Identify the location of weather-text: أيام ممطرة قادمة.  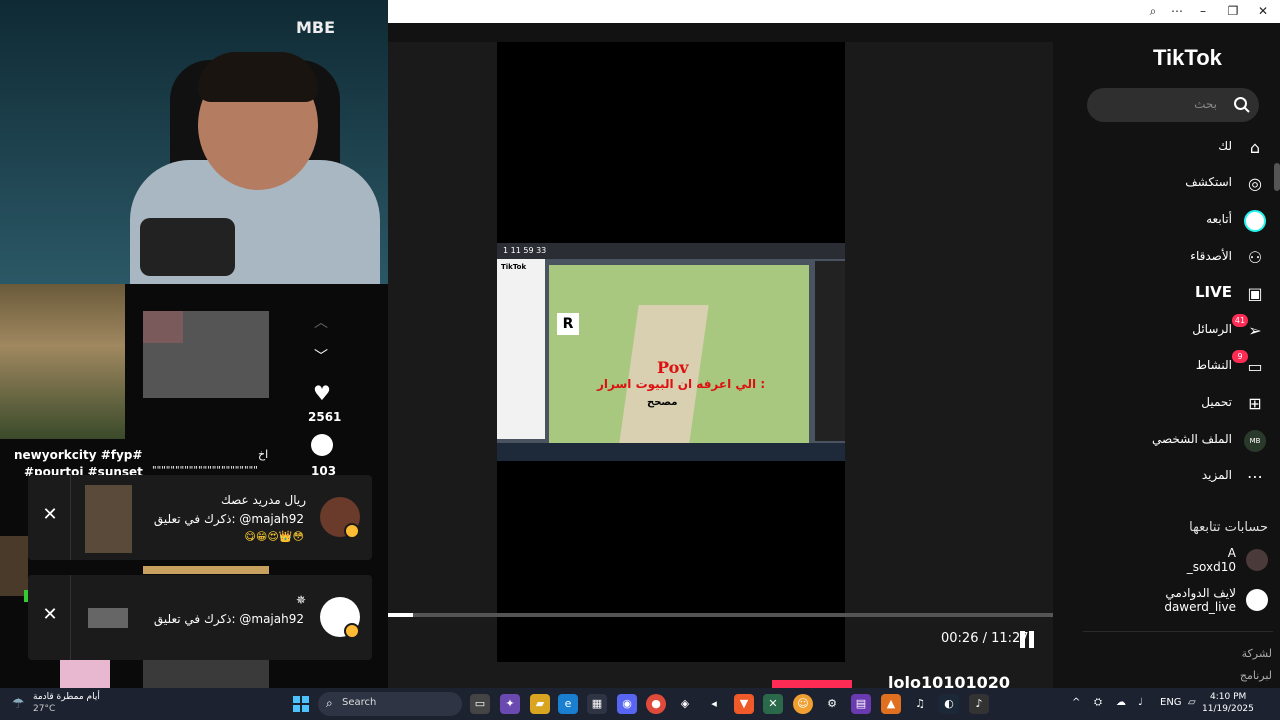
(66, 697).